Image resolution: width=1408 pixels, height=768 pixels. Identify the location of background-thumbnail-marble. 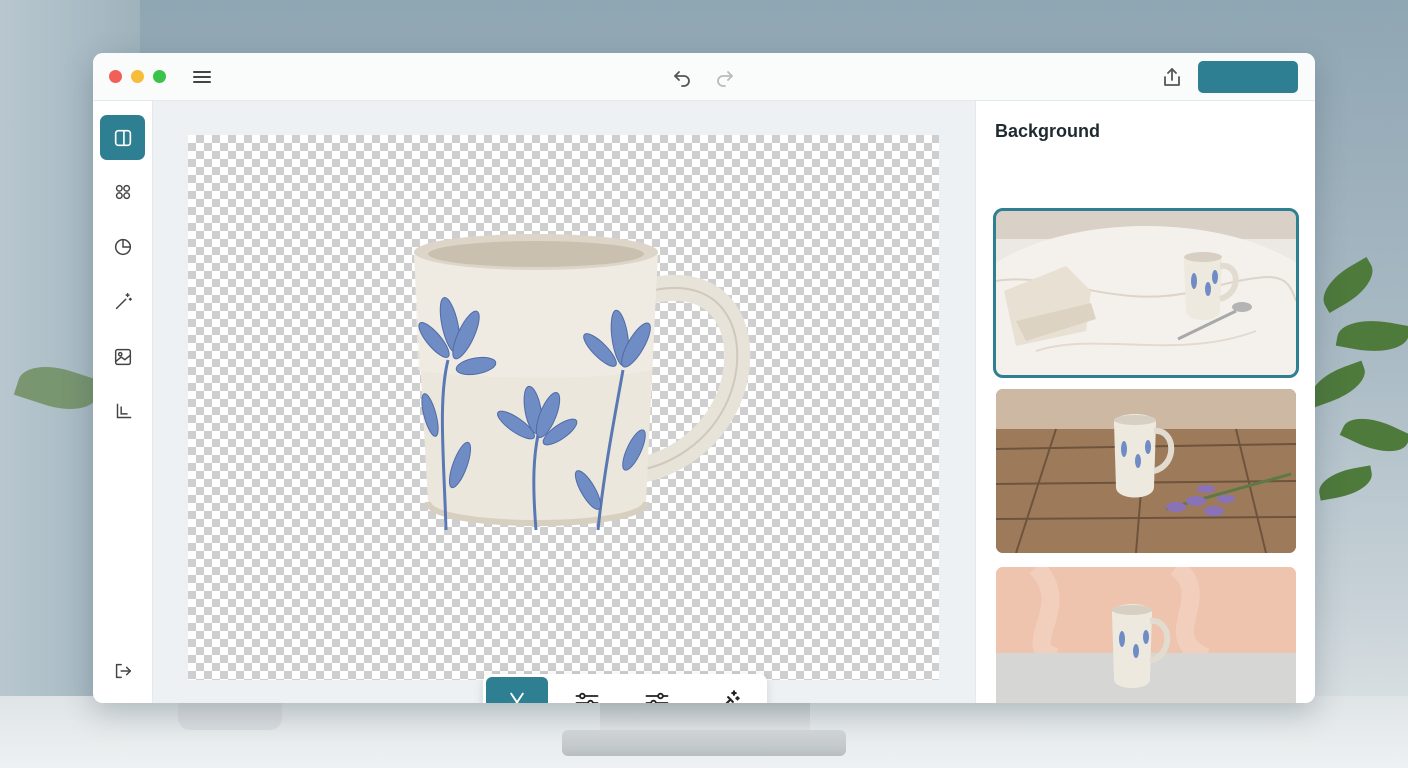
(1146, 293).